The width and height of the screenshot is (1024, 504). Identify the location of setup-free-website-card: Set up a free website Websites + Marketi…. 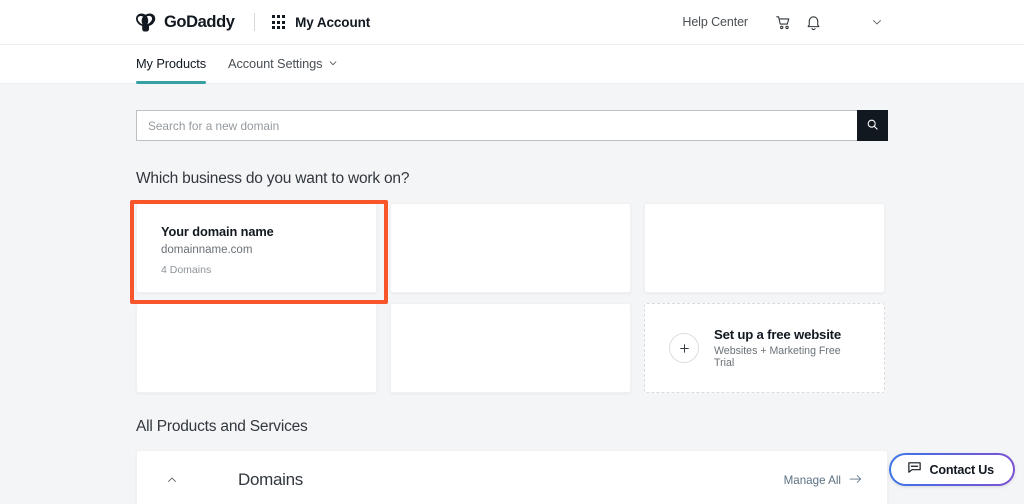
(764, 348).